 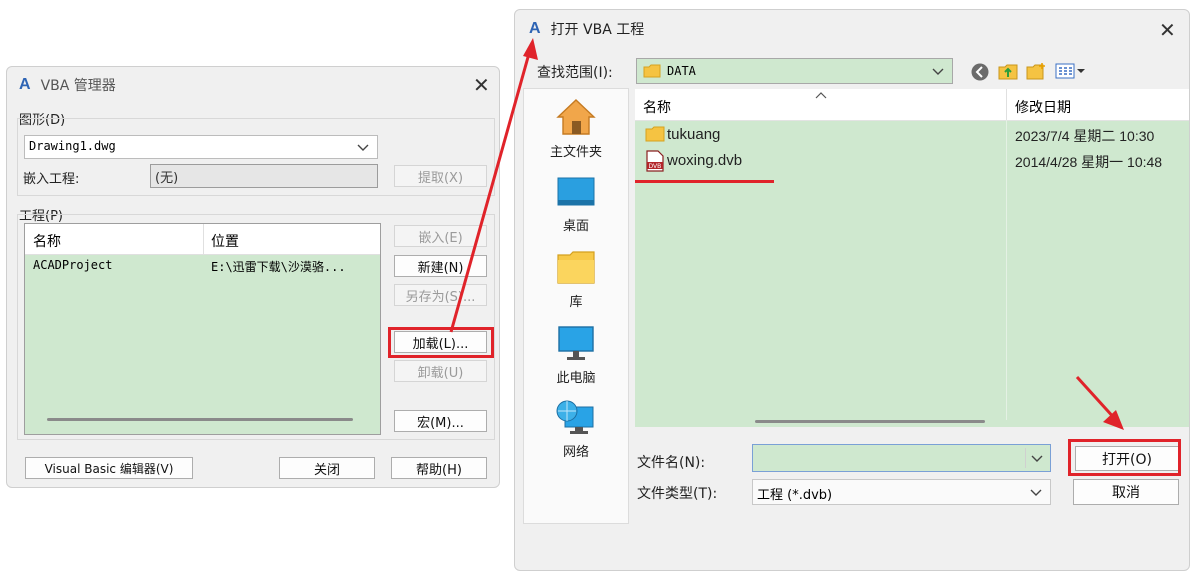 What do you see at coordinates (980, 72) in the screenshot?
I see `back-icon` at bounding box center [980, 72].